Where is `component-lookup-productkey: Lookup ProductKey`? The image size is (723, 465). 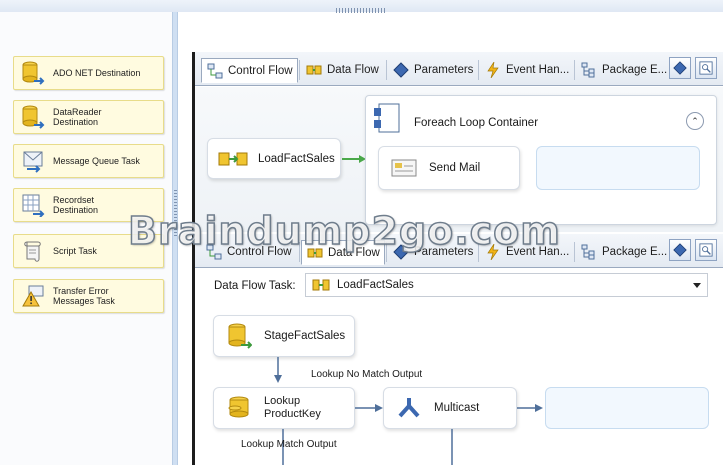
component-lookup-productkey: Lookup ProductKey is located at coordinates (284, 408).